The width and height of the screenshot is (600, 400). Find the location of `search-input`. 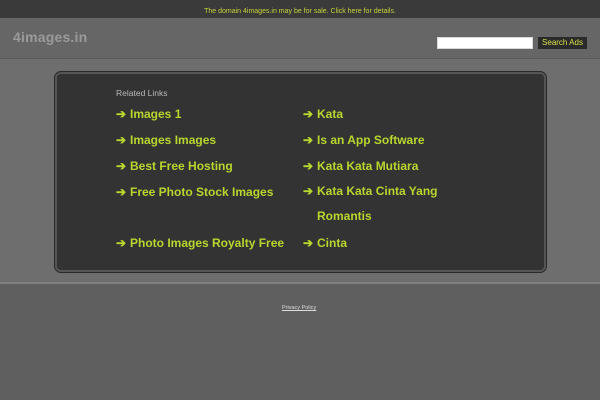

search-input is located at coordinates (485, 43).